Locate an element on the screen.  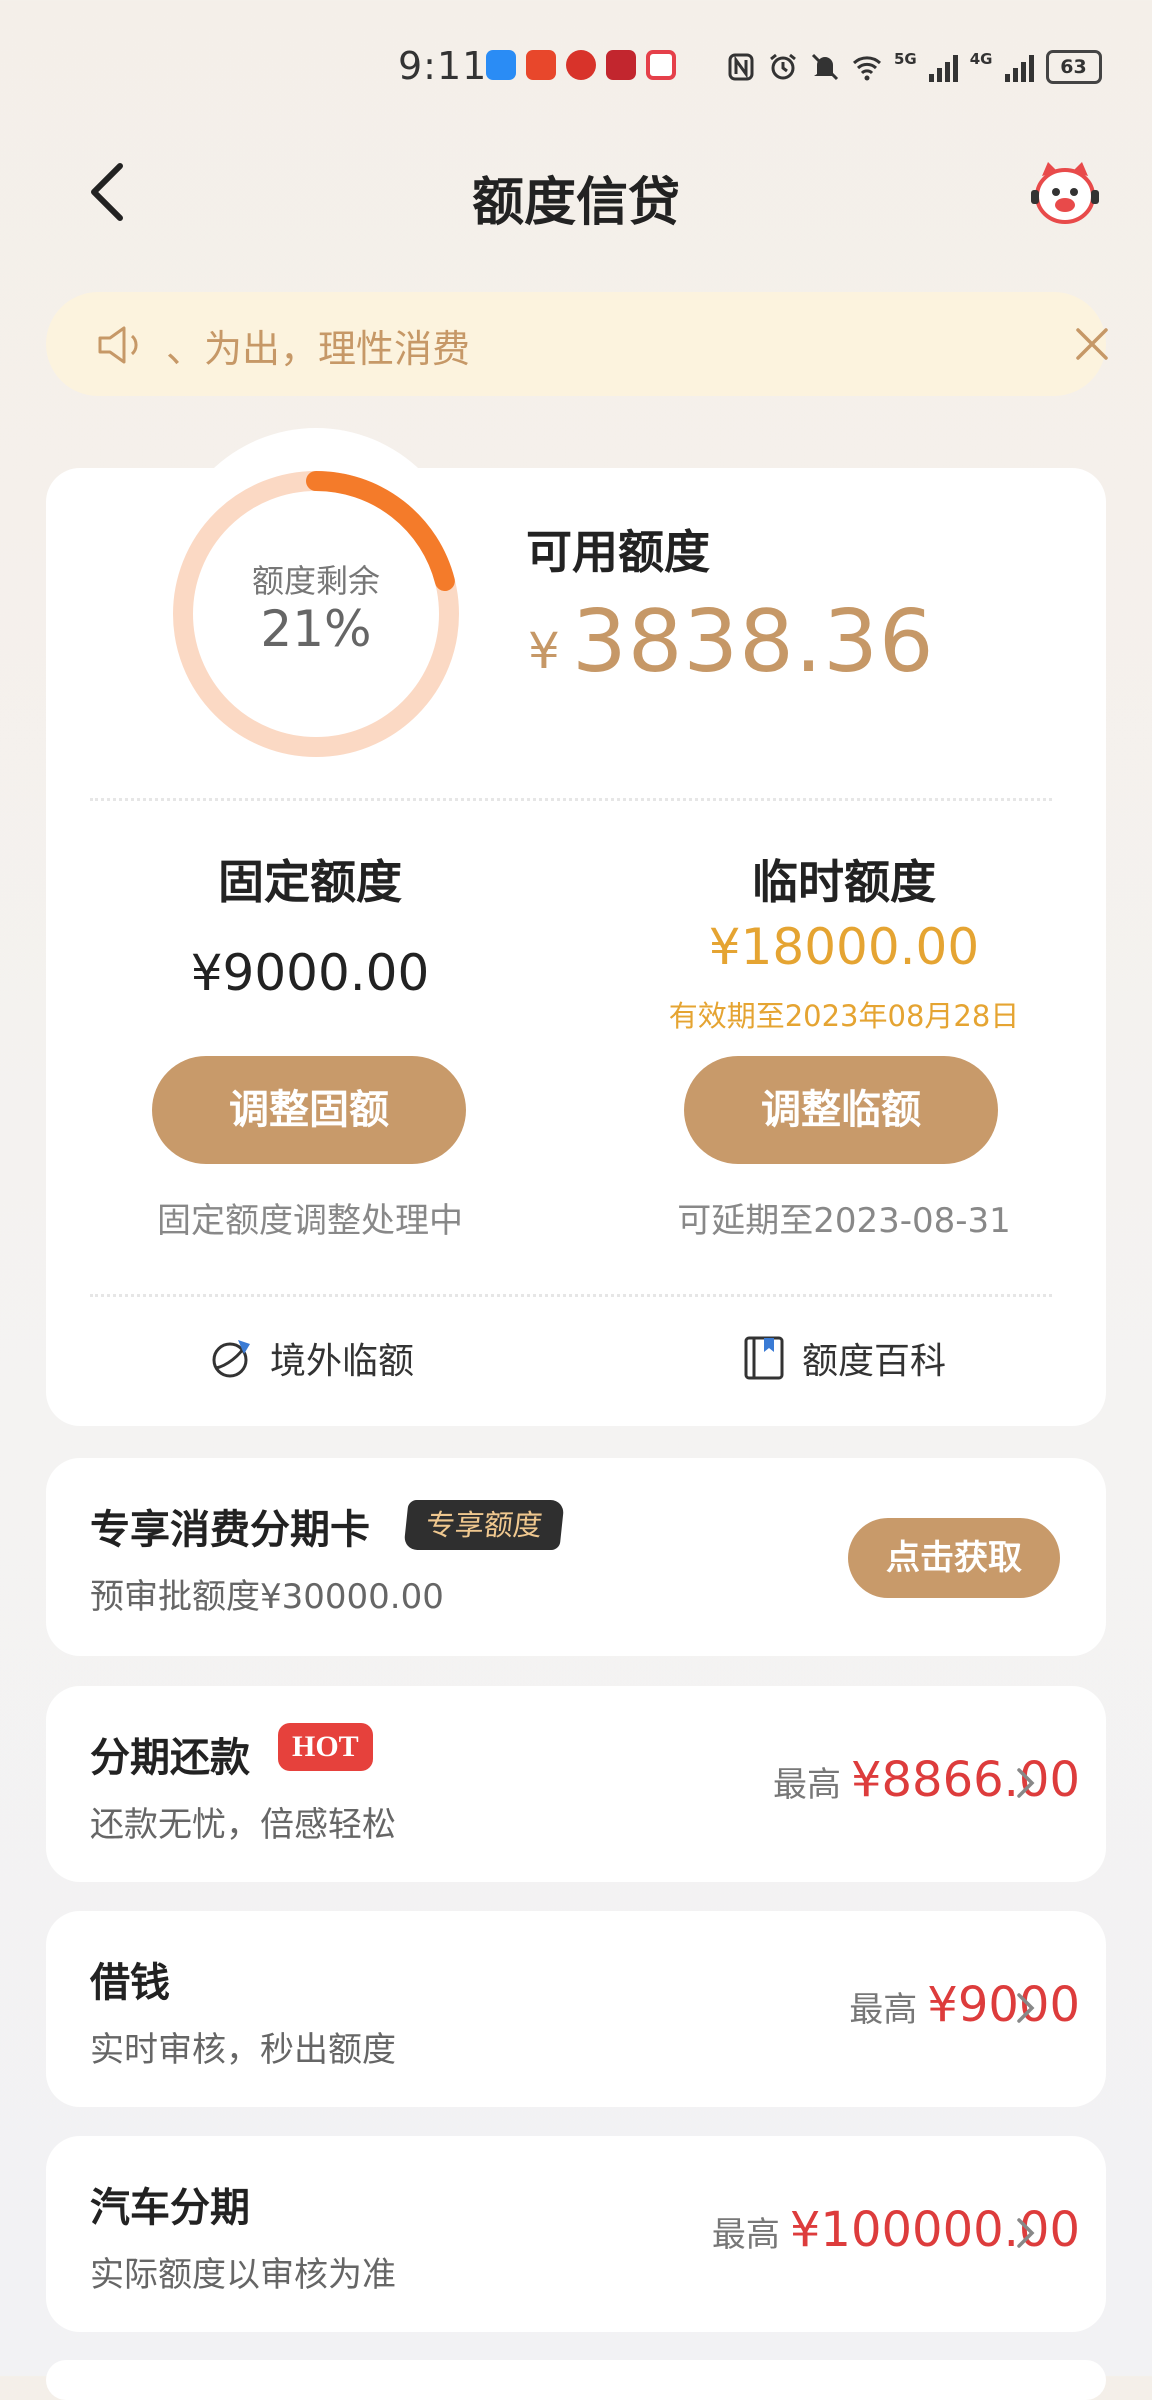
credit-wiki-label: 额度百科 is located at coordinates (874, 1361).